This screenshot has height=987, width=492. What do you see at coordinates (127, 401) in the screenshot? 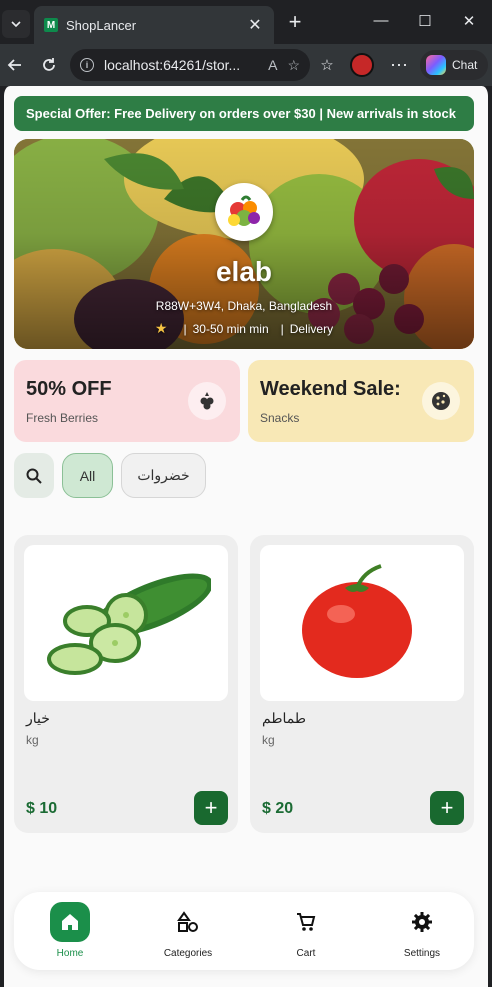
I see `offer-card-berries: 50% OFF Fresh Berries` at bounding box center [127, 401].